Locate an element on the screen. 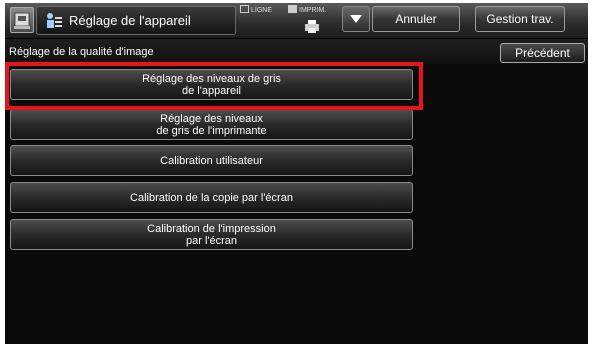 The width and height of the screenshot is (593, 349). job-status-button: Gestion trav. is located at coordinates (520, 19).